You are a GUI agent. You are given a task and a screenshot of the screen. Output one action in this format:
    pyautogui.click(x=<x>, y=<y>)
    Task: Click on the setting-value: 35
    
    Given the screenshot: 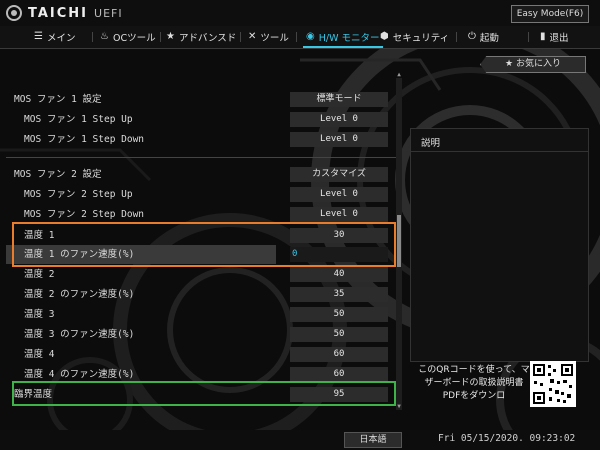 What is the action you would take?
    pyautogui.click(x=339, y=294)
    